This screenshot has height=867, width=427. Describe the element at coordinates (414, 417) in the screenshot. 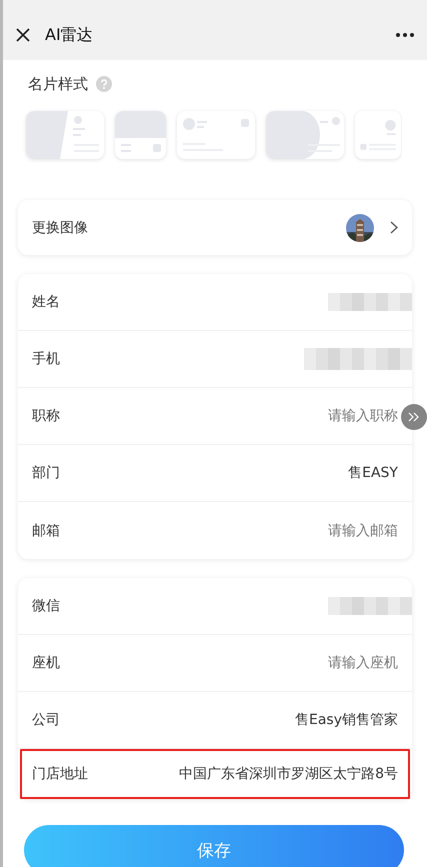

I see `double-chevron-icon` at that location.